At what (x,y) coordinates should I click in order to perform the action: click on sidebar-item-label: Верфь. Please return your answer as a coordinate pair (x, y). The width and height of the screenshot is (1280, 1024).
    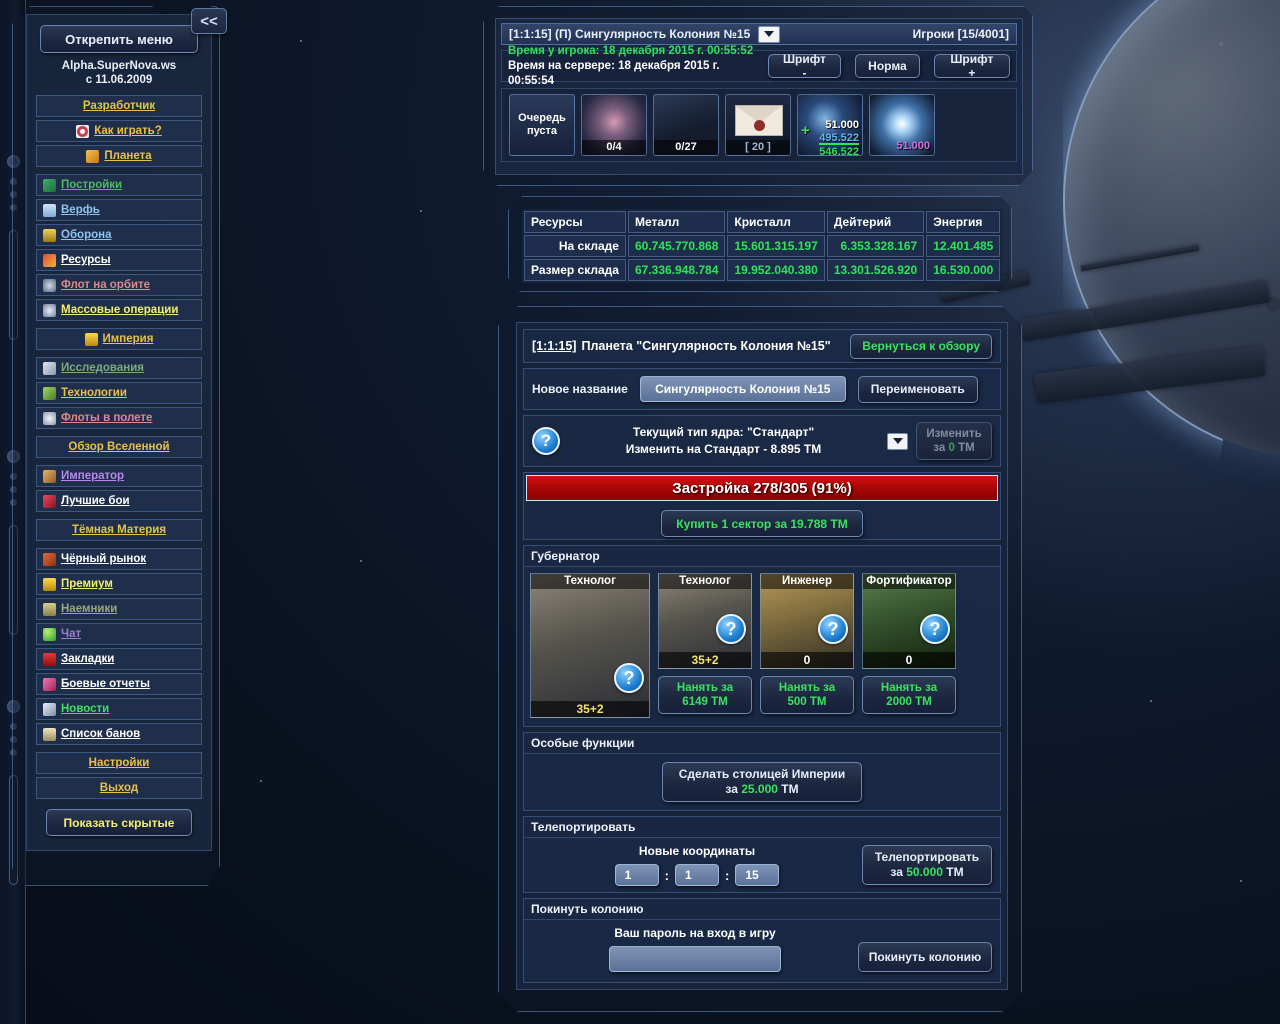
    Looking at the image, I should click on (80, 210).